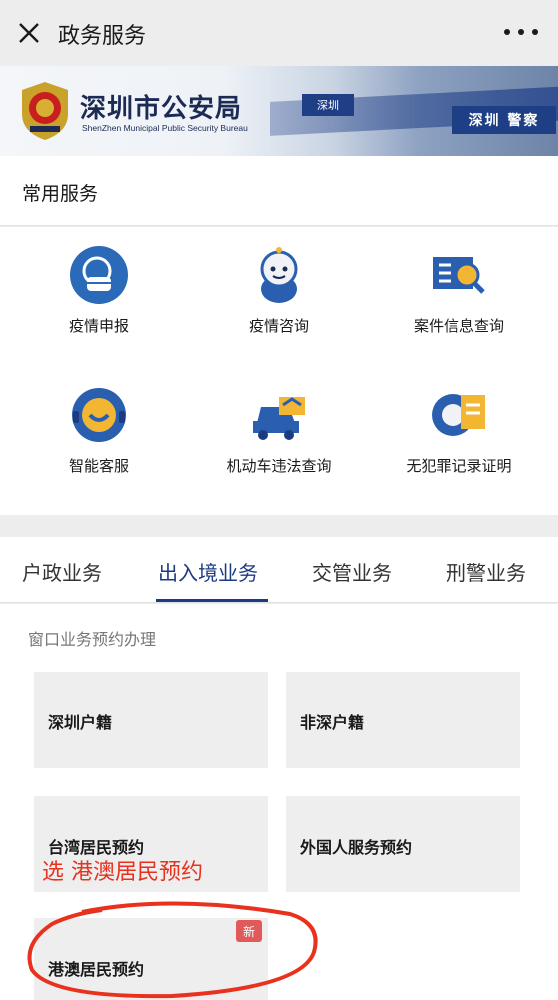  What do you see at coordinates (151, 720) in the screenshot?
I see `card-shenzhen-household: 深圳户籍` at bounding box center [151, 720].